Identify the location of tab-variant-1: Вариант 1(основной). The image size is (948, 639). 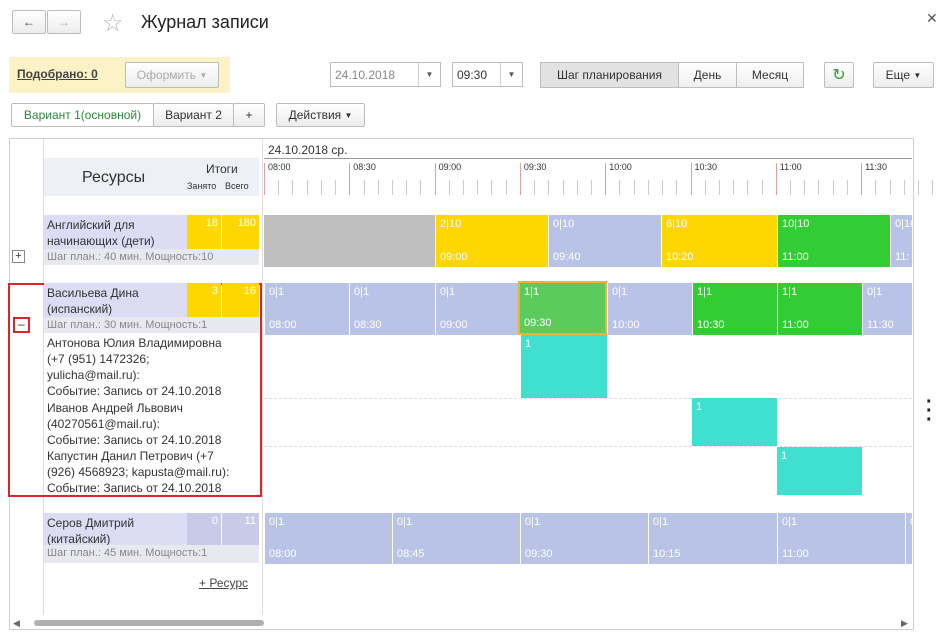
(82, 115).